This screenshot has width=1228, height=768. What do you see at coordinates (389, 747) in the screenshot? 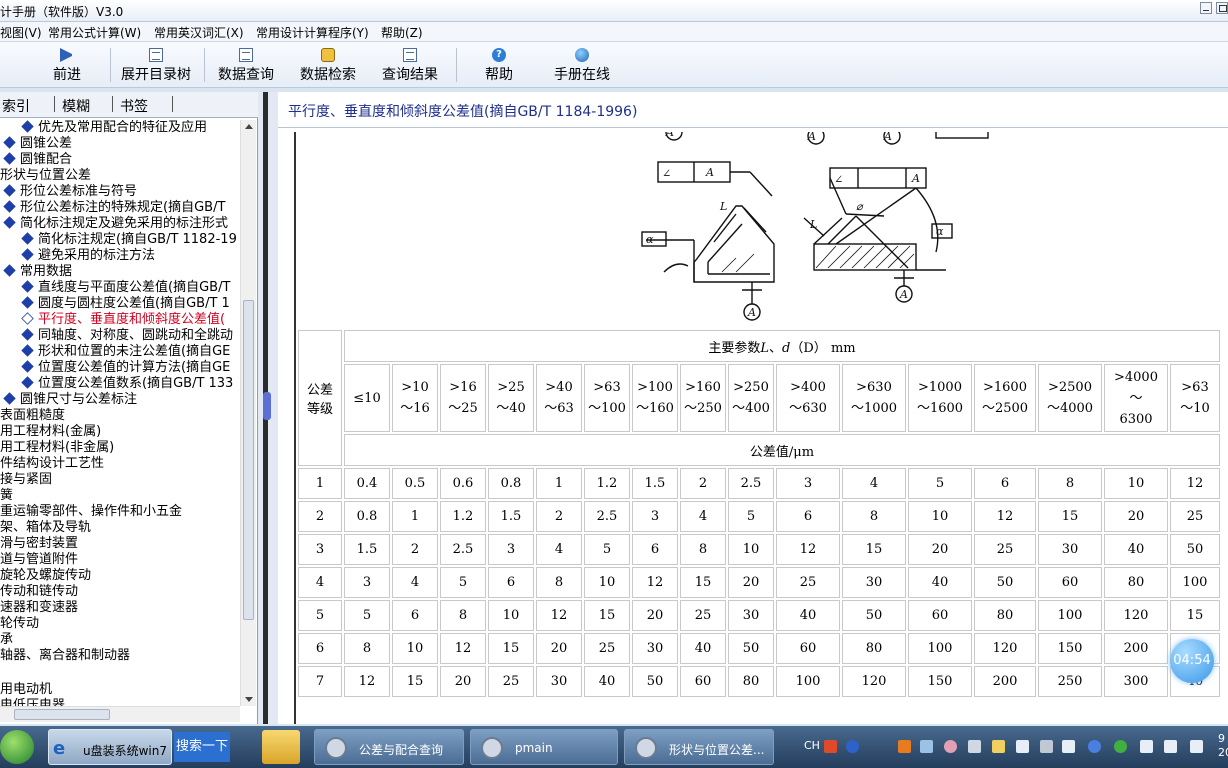
I see `taskbar-task-tolerance: 公差与配合查询` at bounding box center [389, 747].